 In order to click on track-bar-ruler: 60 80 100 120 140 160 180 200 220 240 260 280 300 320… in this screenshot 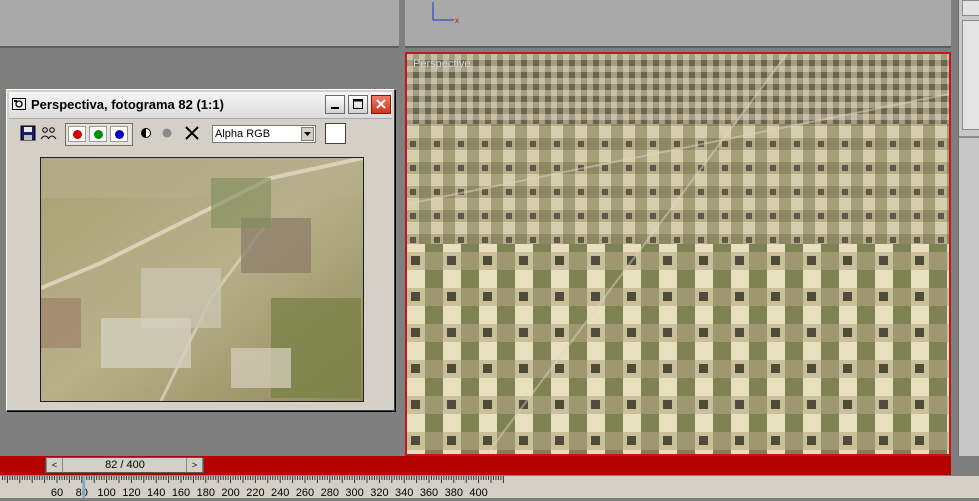, I will do `click(489, 487)`.